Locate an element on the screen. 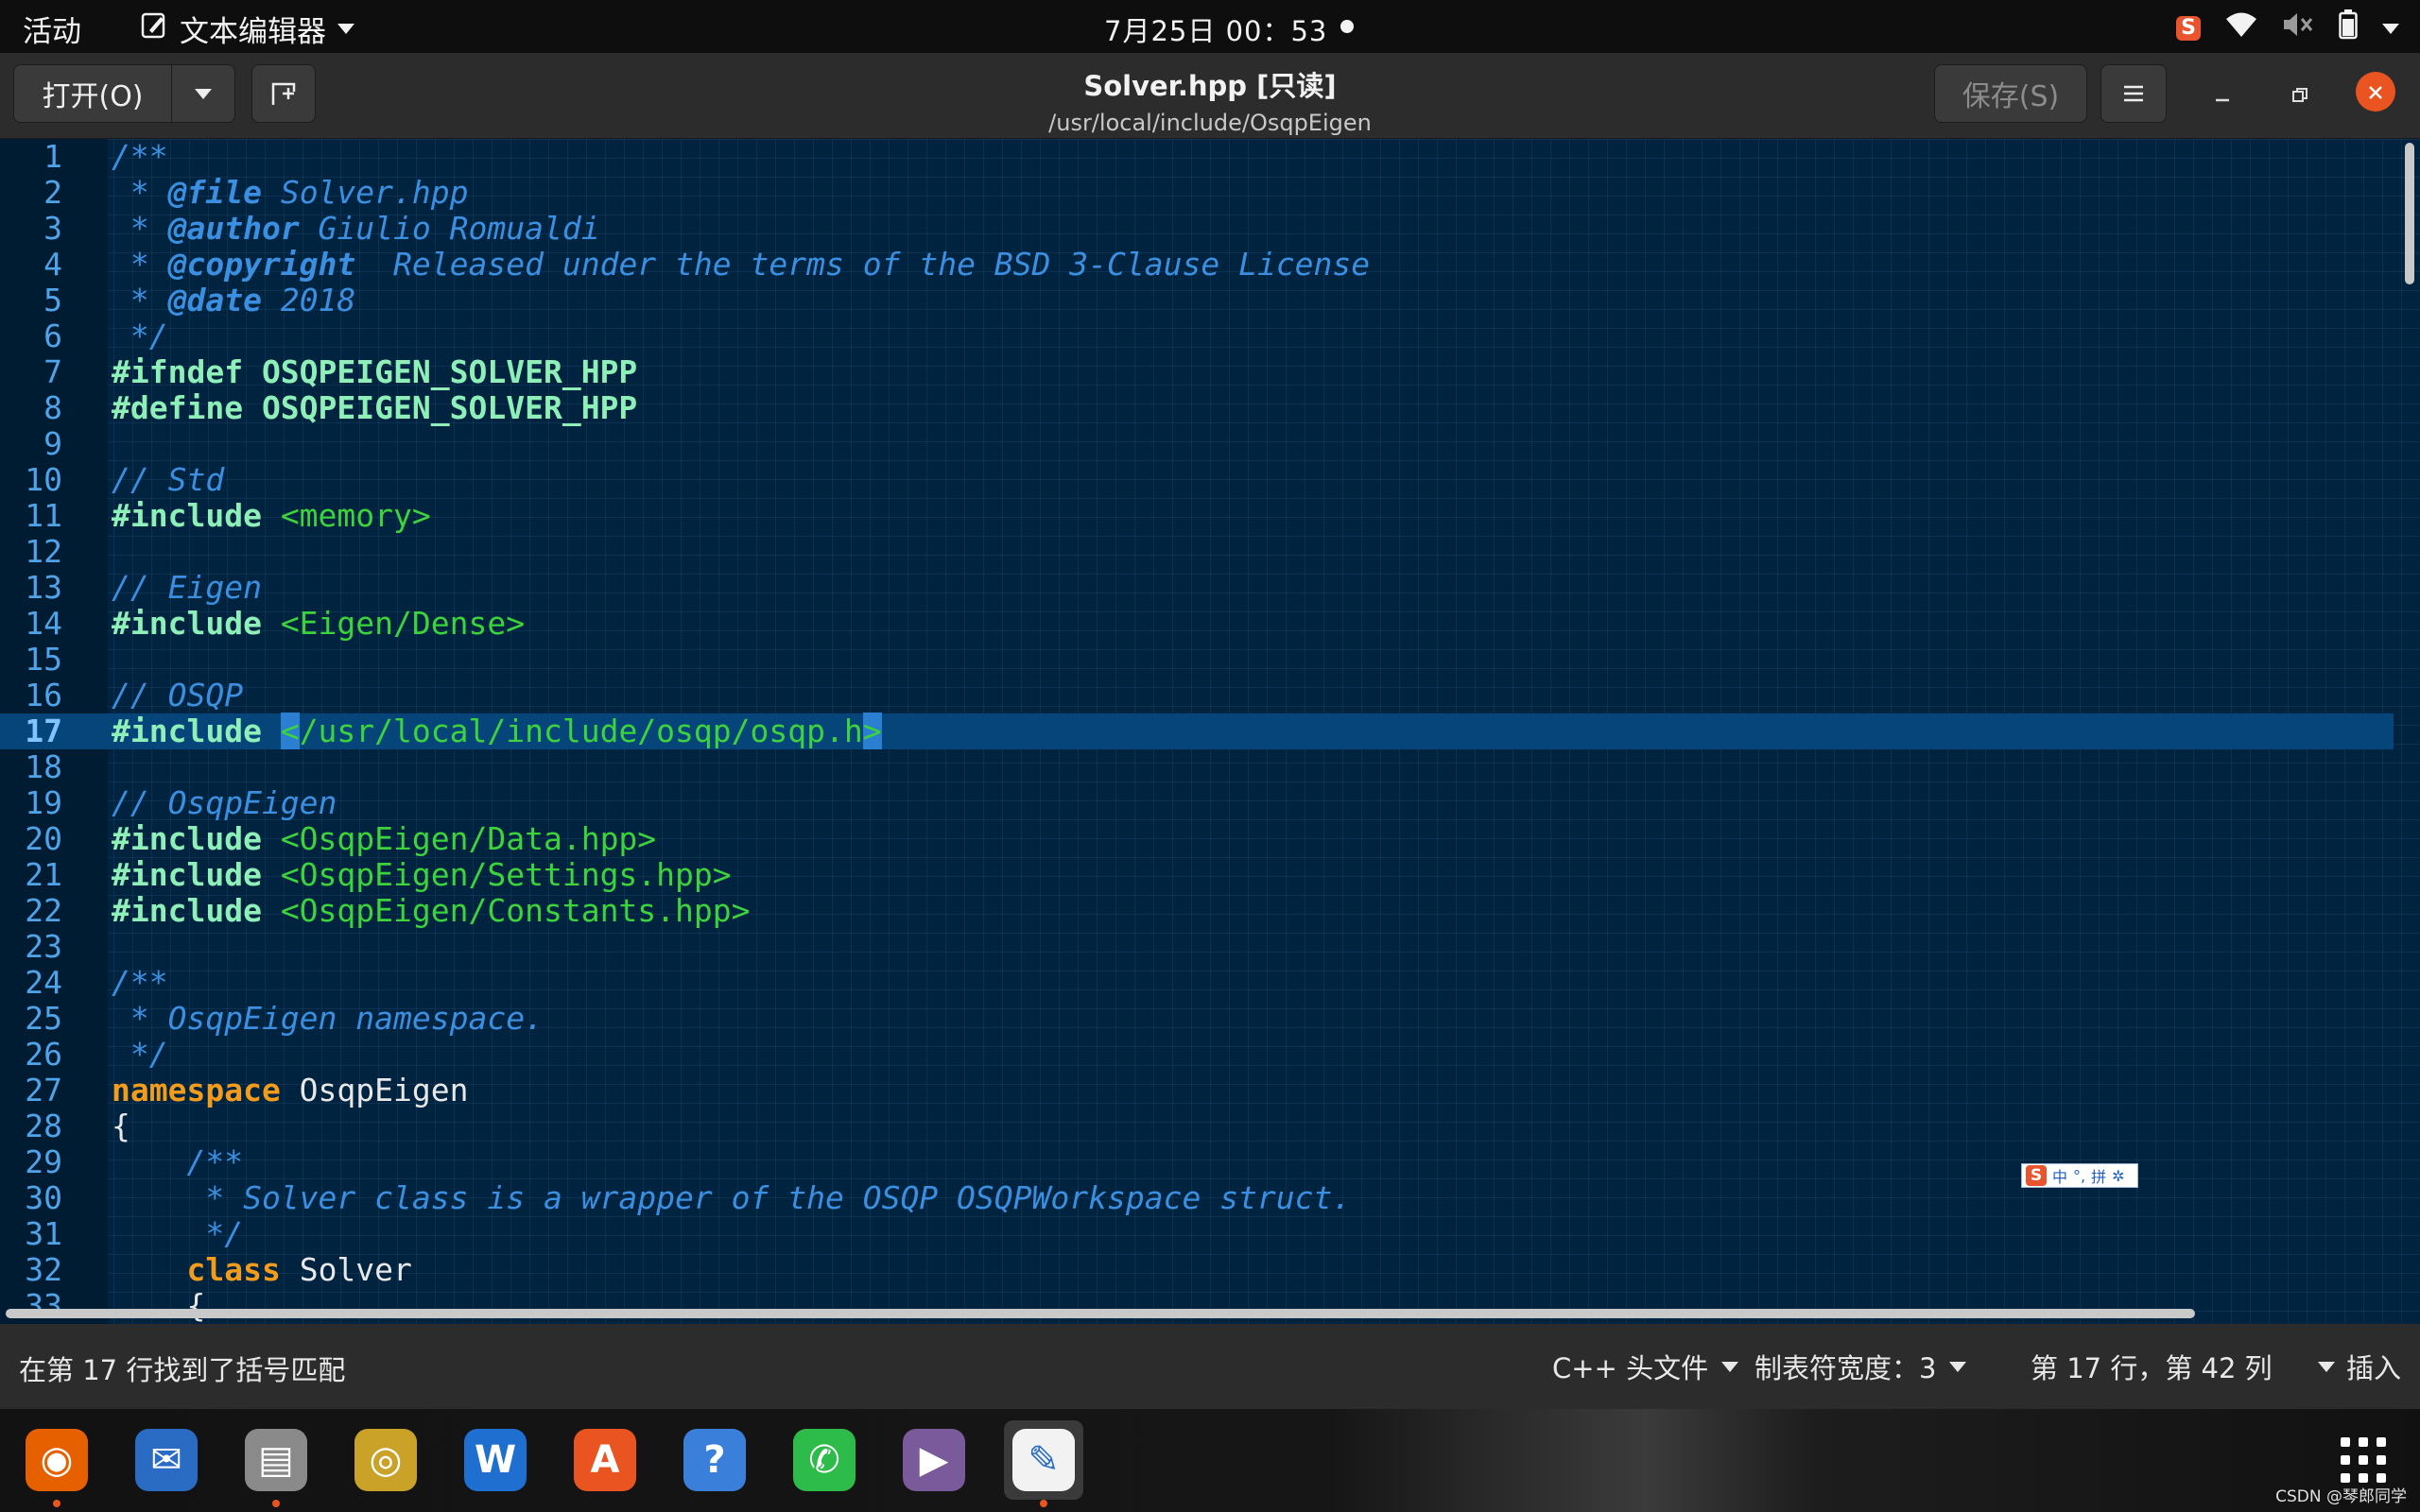 Image resolution: width=2420 pixels, height=1512 pixels. line-text: * @author Giulio Romualdi is located at coordinates (356, 229).